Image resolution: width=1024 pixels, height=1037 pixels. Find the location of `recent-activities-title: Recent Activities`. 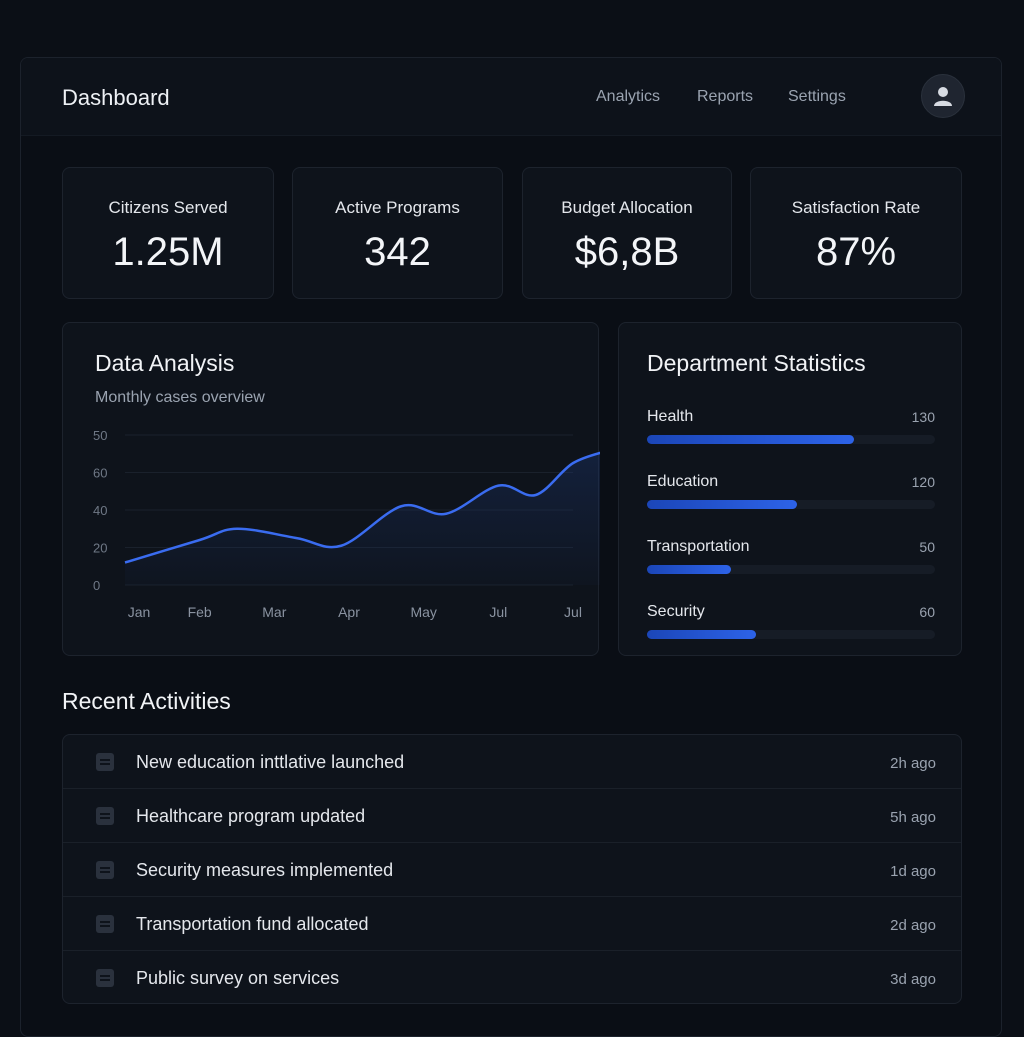

recent-activities-title: Recent Activities is located at coordinates (146, 701).